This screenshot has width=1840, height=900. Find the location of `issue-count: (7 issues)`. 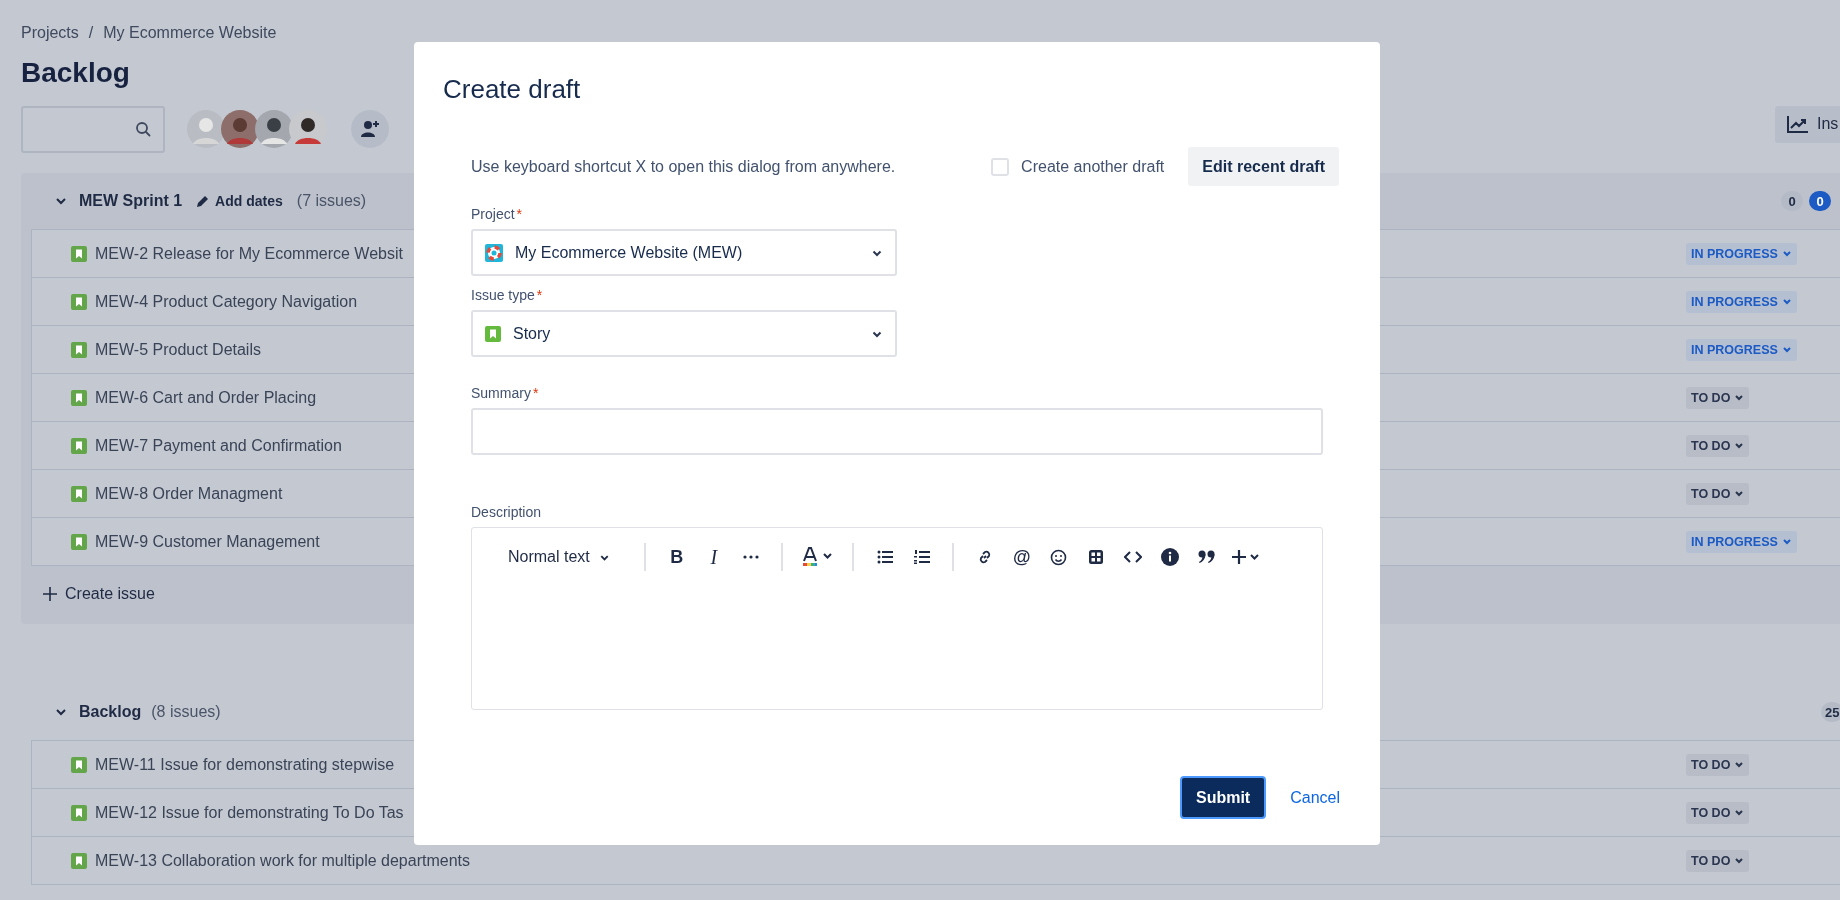

issue-count: (7 issues) is located at coordinates (331, 201).